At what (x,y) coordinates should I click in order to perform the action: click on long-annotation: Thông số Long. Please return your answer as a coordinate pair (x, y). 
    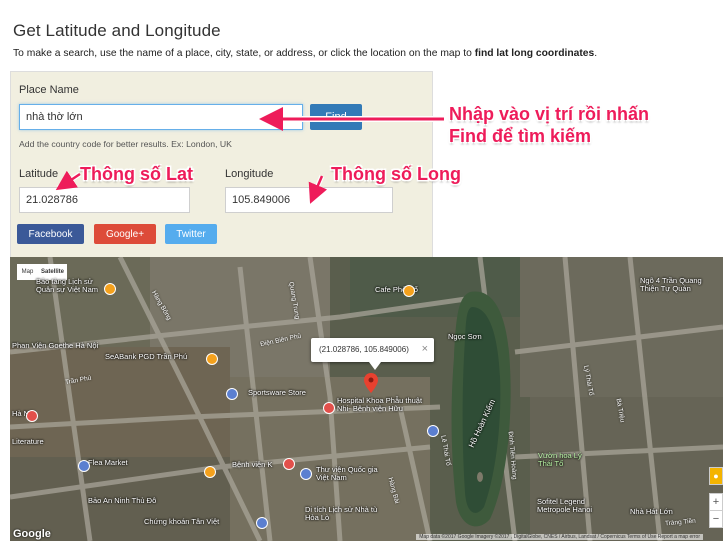
    Looking at the image, I should click on (396, 174).